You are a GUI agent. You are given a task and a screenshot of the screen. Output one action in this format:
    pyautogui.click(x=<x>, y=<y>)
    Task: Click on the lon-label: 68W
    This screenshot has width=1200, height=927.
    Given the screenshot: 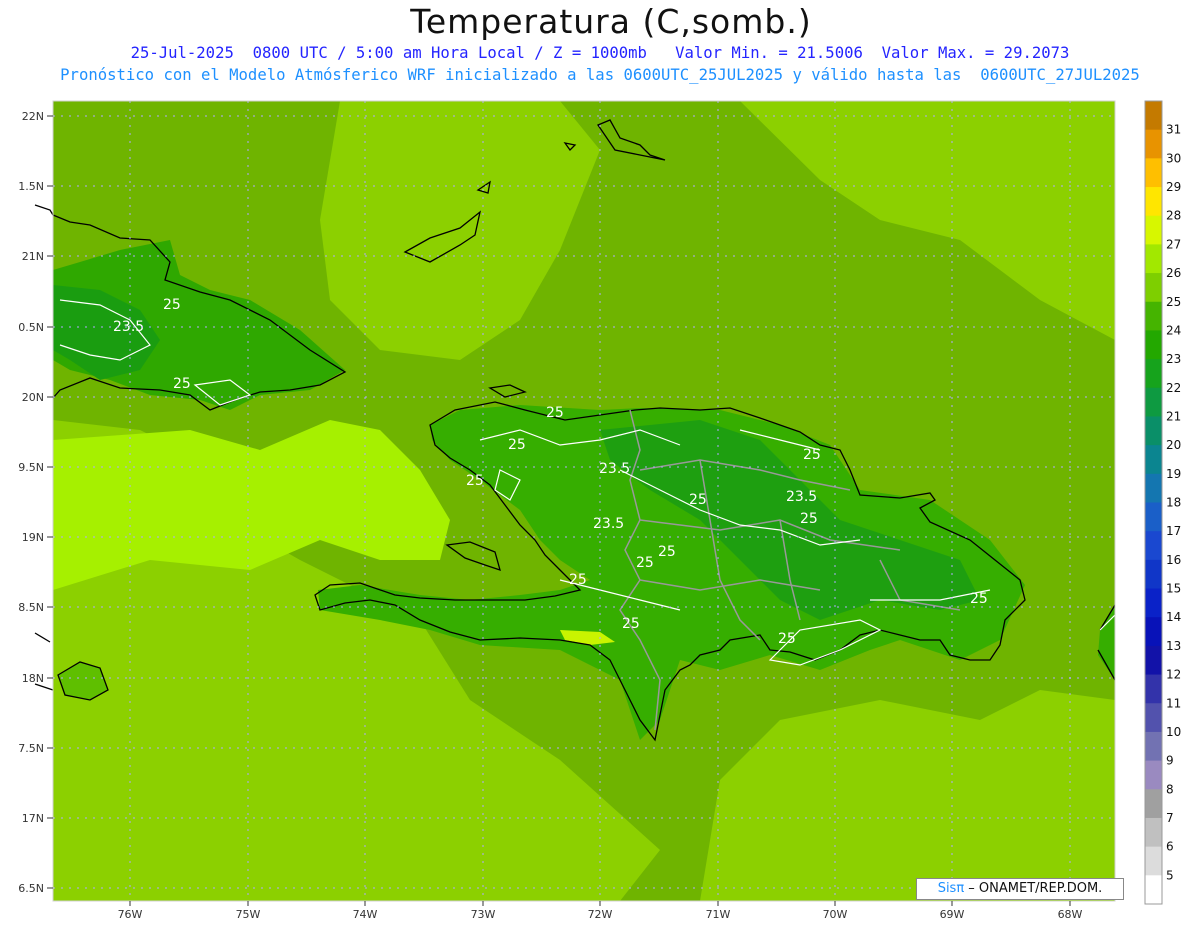 What is the action you would take?
    pyautogui.click(x=1070, y=914)
    